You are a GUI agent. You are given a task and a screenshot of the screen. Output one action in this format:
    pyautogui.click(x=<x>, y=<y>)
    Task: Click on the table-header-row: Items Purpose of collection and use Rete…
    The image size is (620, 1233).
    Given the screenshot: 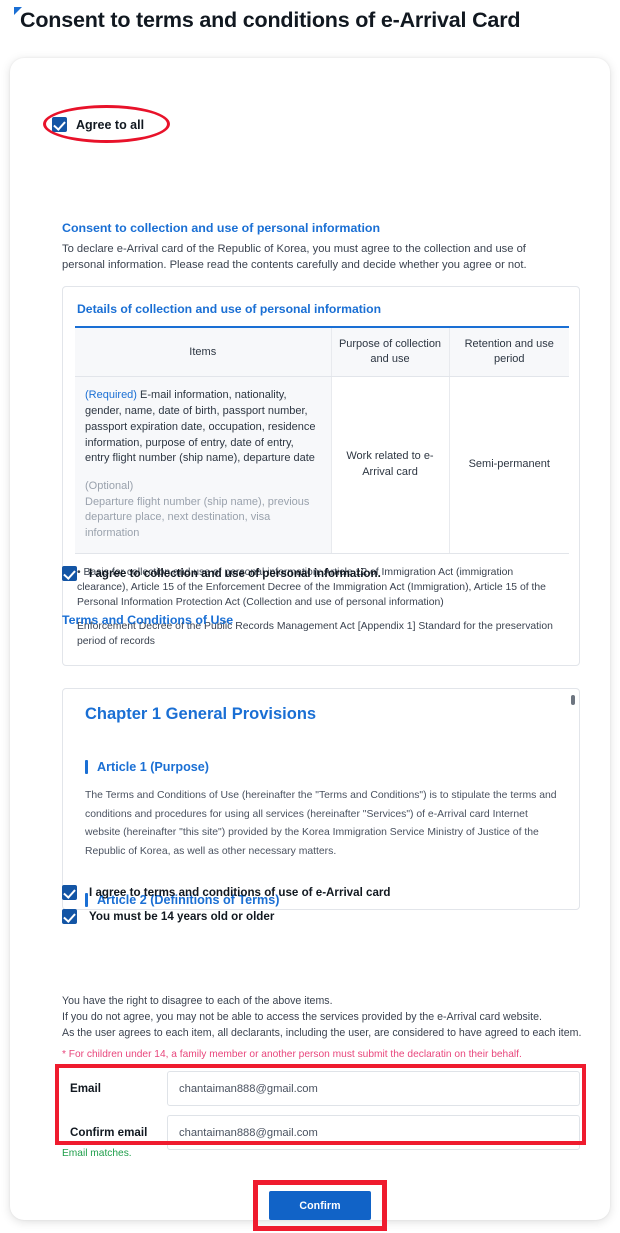 What is the action you would take?
    pyautogui.click(x=322, y=352)
    